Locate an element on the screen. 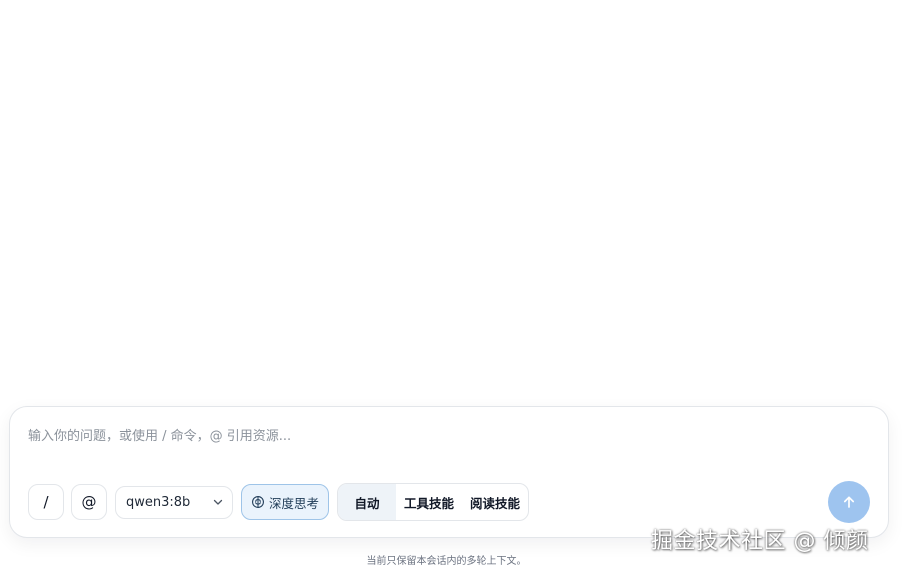  deep-think-toggle: 深度思考 is located at coordinates (285, 502).